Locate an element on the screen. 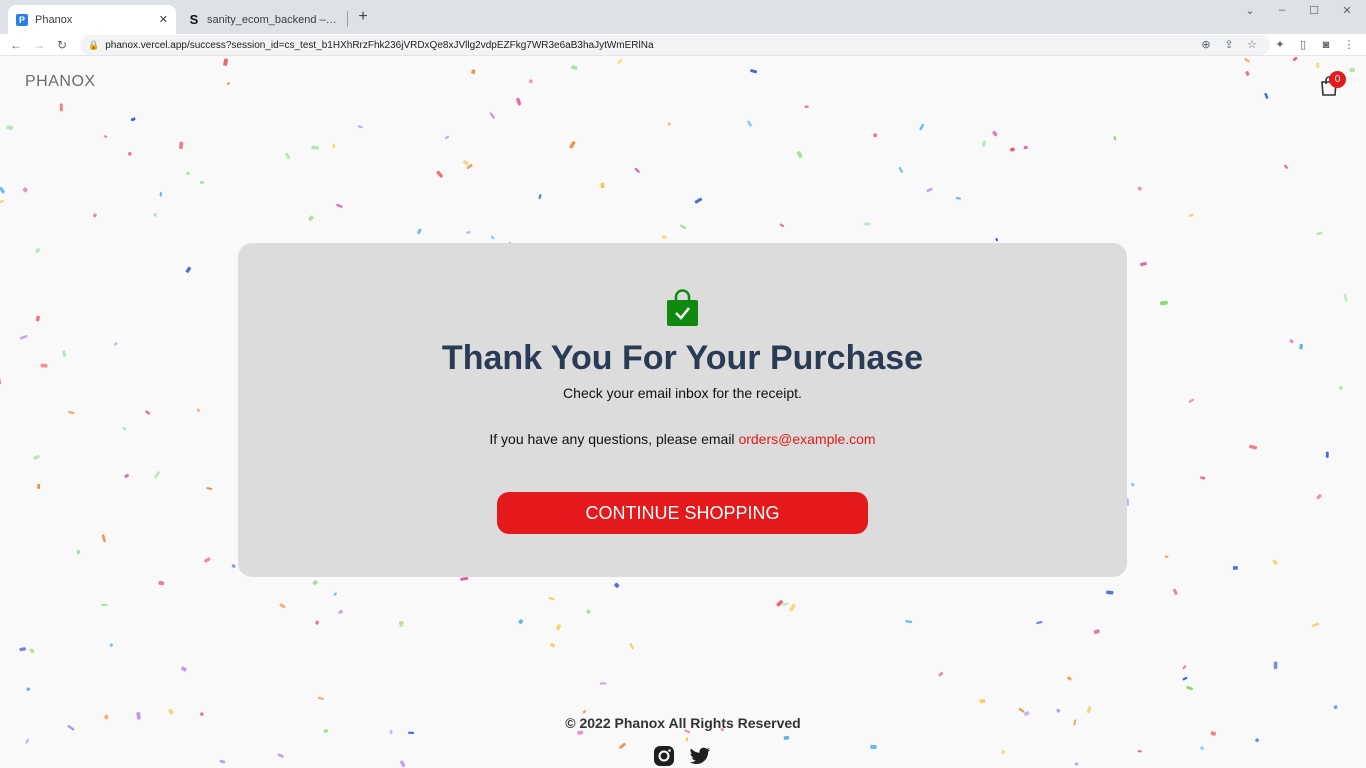 This screenshot has height=768, width=1366. instagram-icon is located at coordinates (664, 756).